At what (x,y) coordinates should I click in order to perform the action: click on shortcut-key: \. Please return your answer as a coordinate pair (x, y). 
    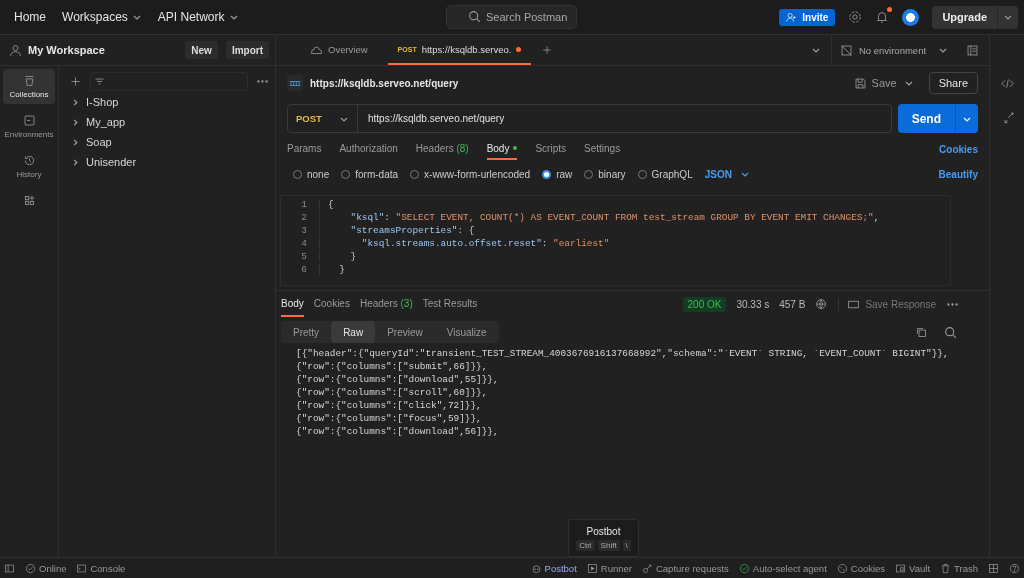
    Looking at the image, I should click on (626, 545).